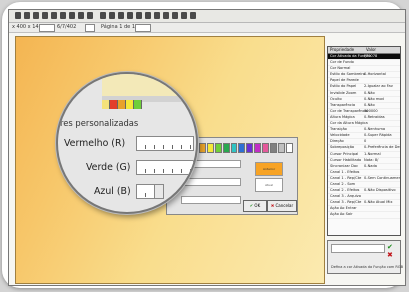 The width and height of the screenshot is (409, 292). What do you see at coordinates (108, 167) in the screenshot?
I see `green-label: Verde (G)` at bounding box center [108, 167].